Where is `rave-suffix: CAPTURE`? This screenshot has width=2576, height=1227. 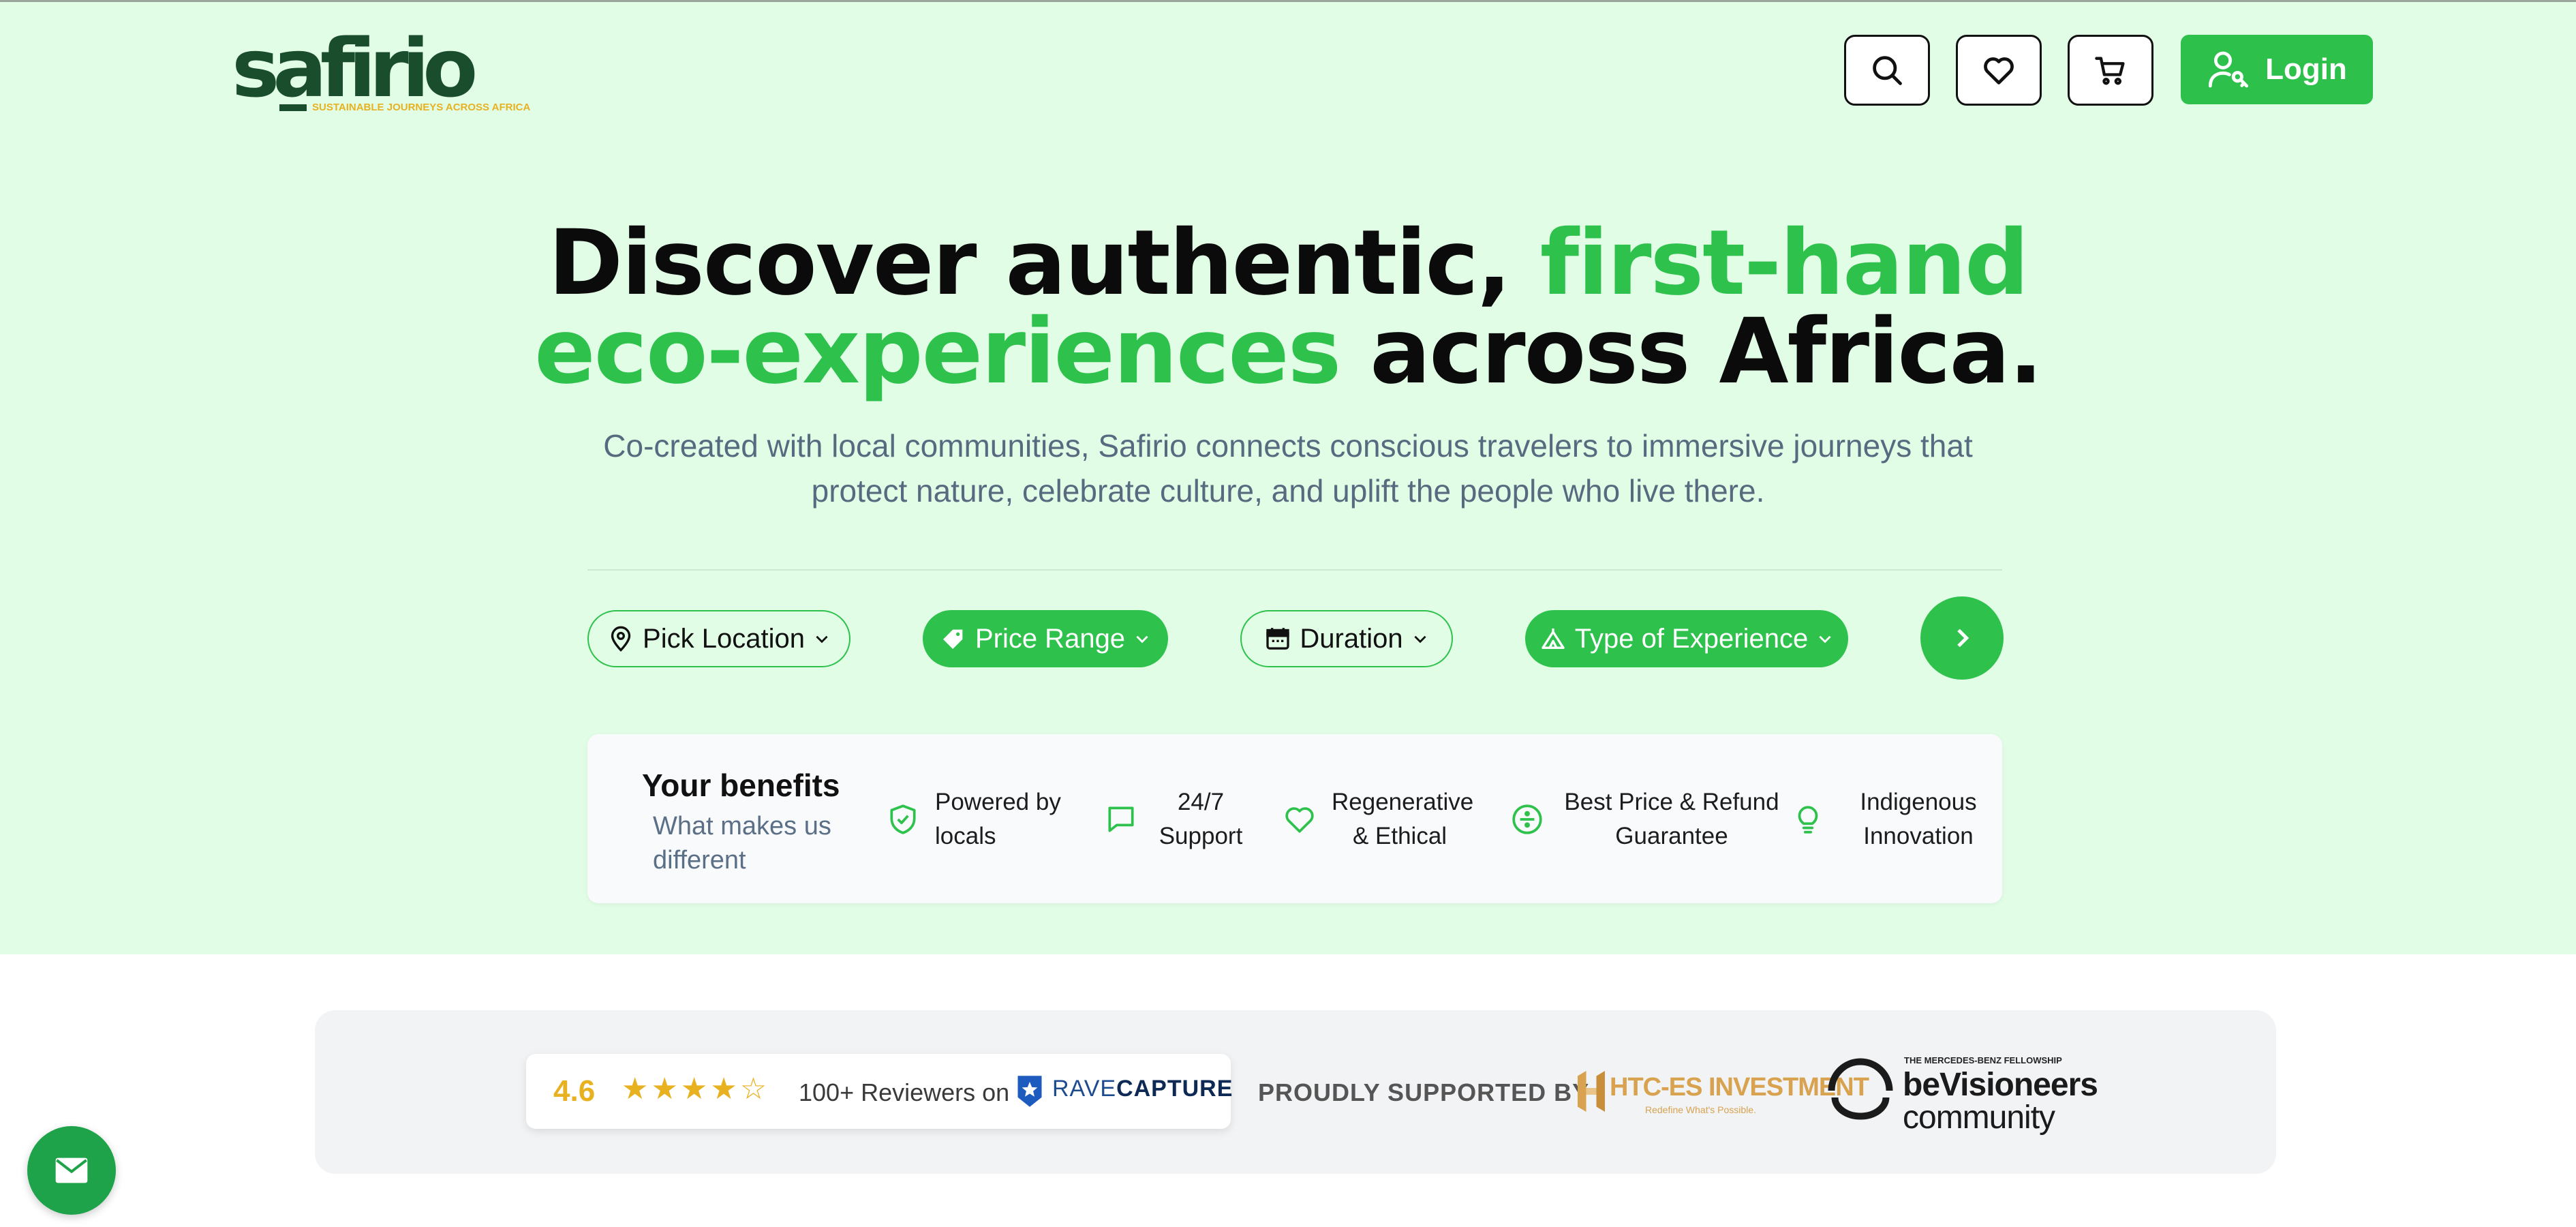
rave-suffix: CAPTURE is located at coordinates (1174, 1089).